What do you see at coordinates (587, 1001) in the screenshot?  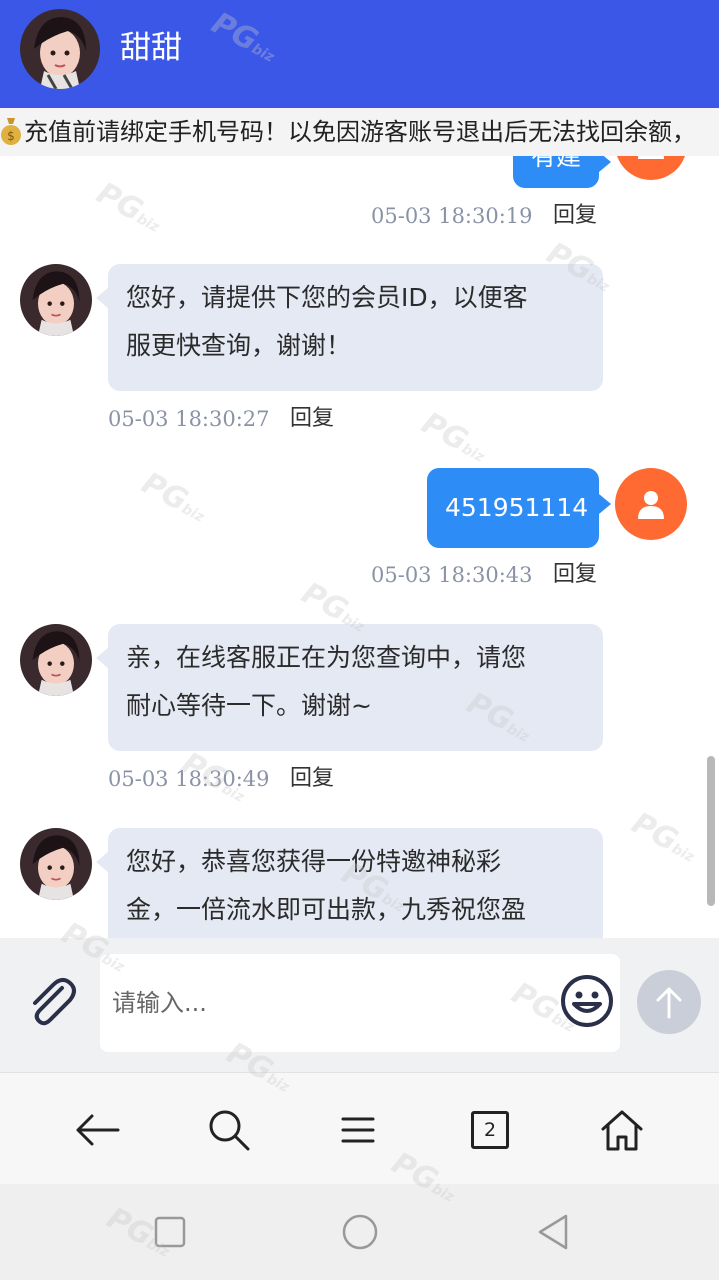 I see `emoji-icon` at bounding box center [587, 1001].